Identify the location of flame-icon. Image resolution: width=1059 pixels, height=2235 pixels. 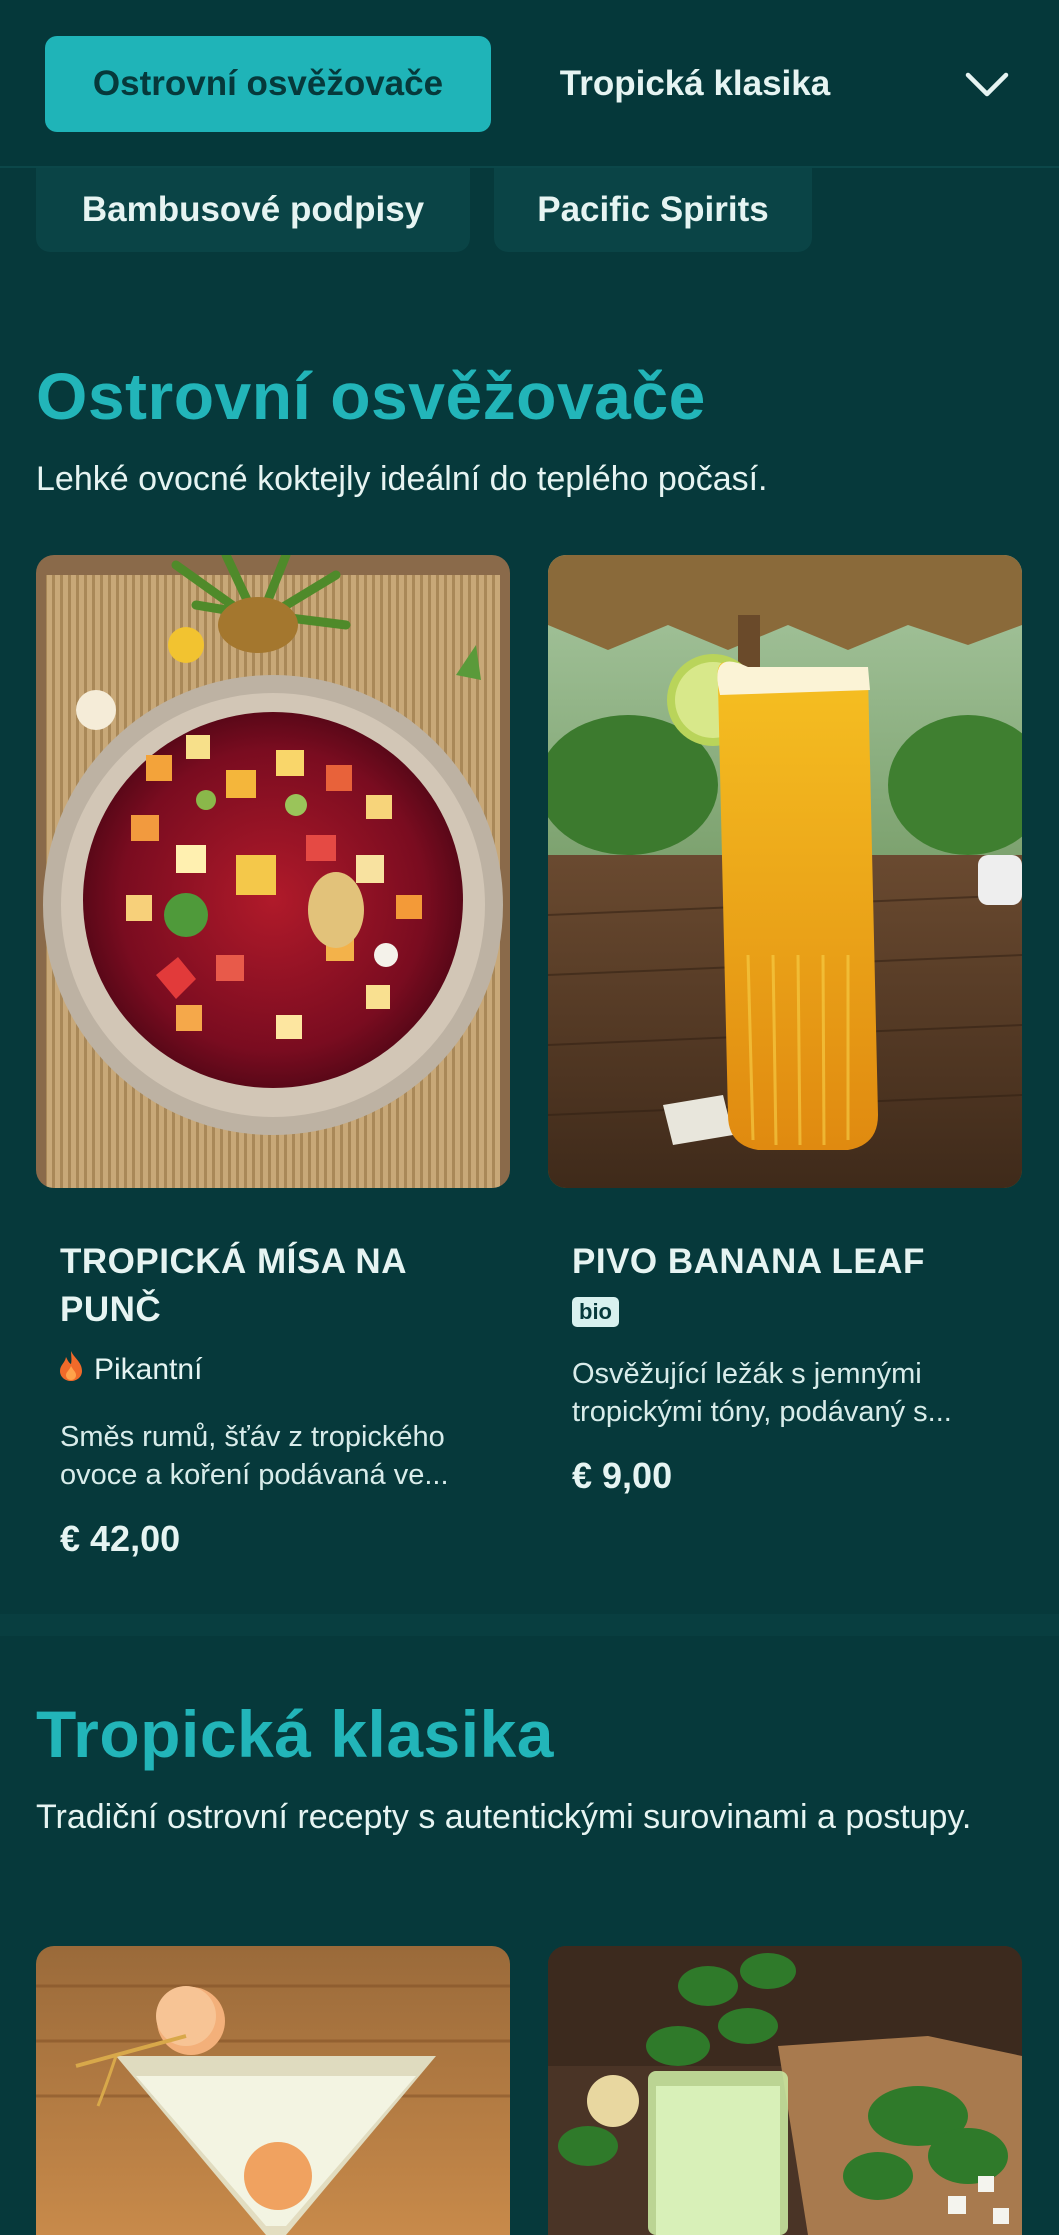
(71, 1370).